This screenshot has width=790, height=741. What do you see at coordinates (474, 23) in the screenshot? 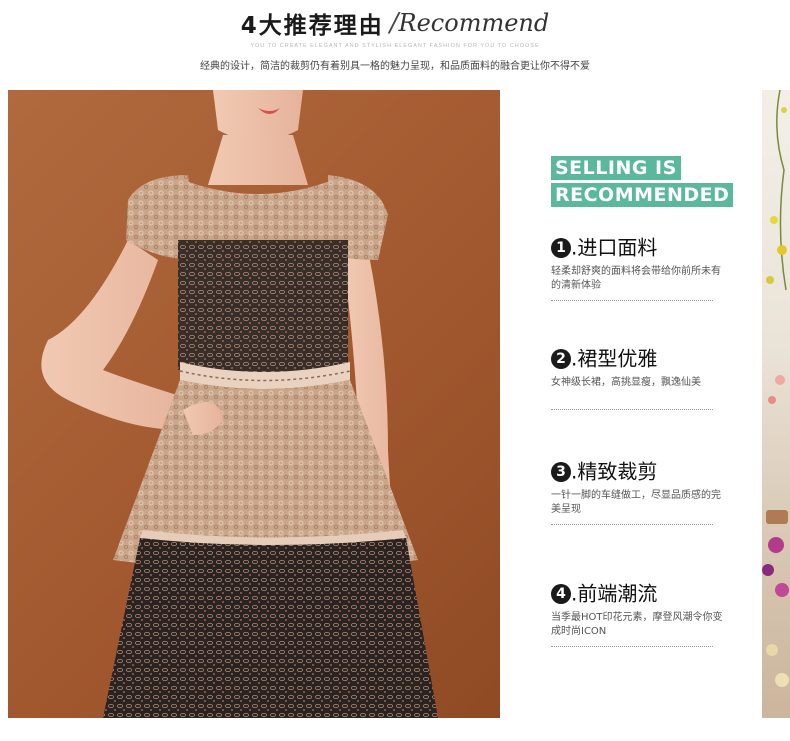
I see `title-en: Recommend` at bounding box center [474, 23].